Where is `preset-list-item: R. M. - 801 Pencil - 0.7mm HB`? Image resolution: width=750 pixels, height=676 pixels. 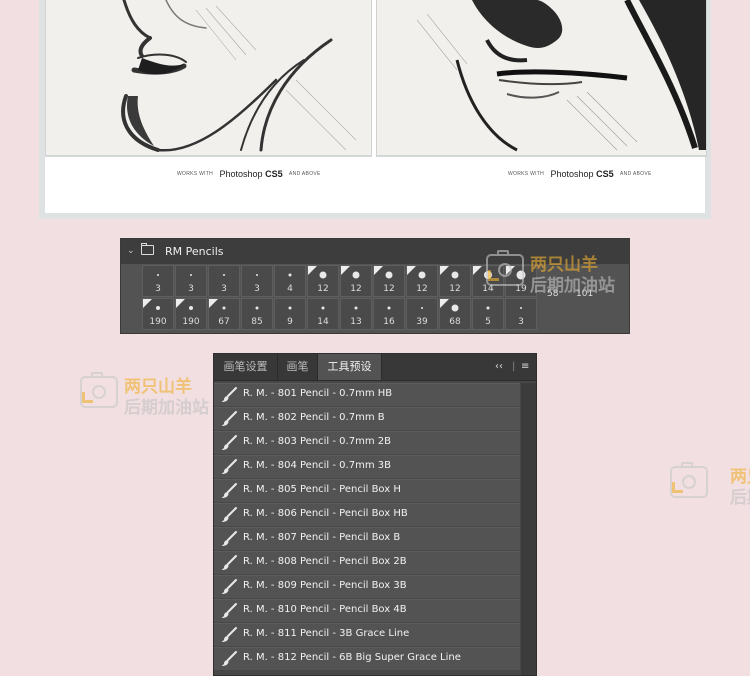
preset-list-item: R. M. - 801 Pencil - 0.7mm HB is located at coordinates (367, 394).